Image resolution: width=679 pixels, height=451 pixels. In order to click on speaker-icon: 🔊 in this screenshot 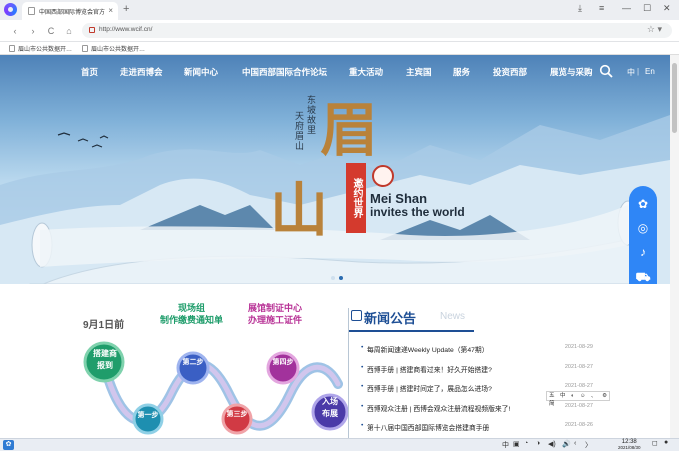, I will do `click(566, 444)`.